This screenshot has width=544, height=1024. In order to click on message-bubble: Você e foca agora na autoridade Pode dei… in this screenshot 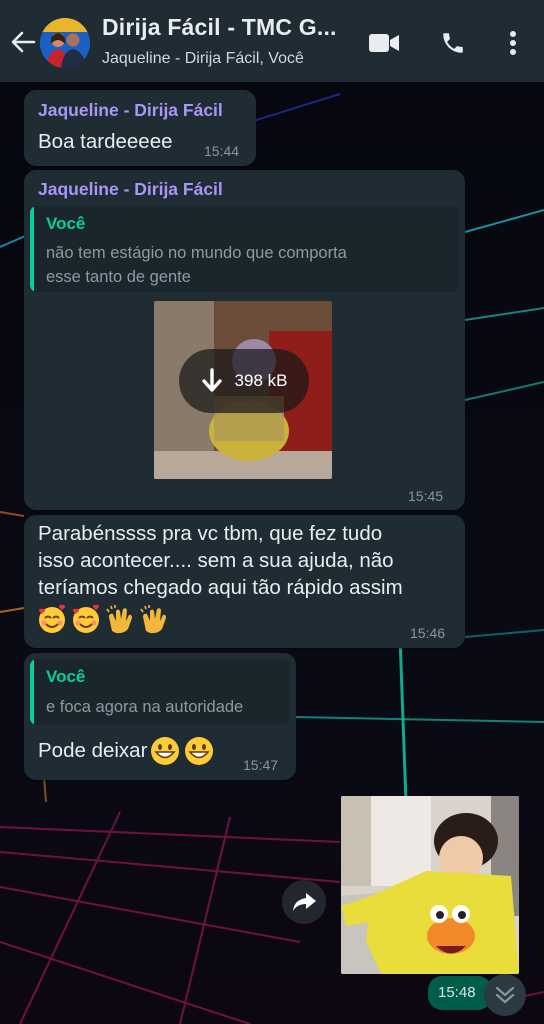, I will do `click(160, 716)`.